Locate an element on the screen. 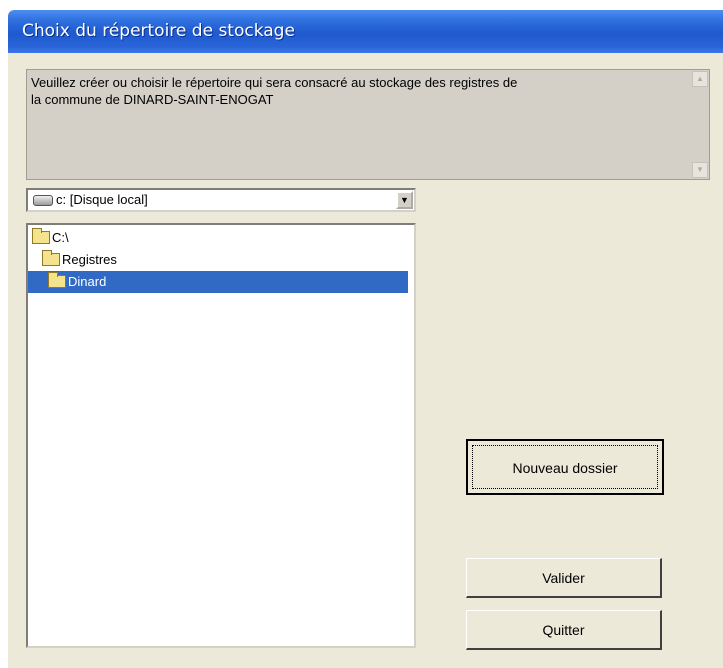 Image resolution: width=723 pixels, height=668 pixels. directory-item-root: C:\ is located at coordinates (218, 238).